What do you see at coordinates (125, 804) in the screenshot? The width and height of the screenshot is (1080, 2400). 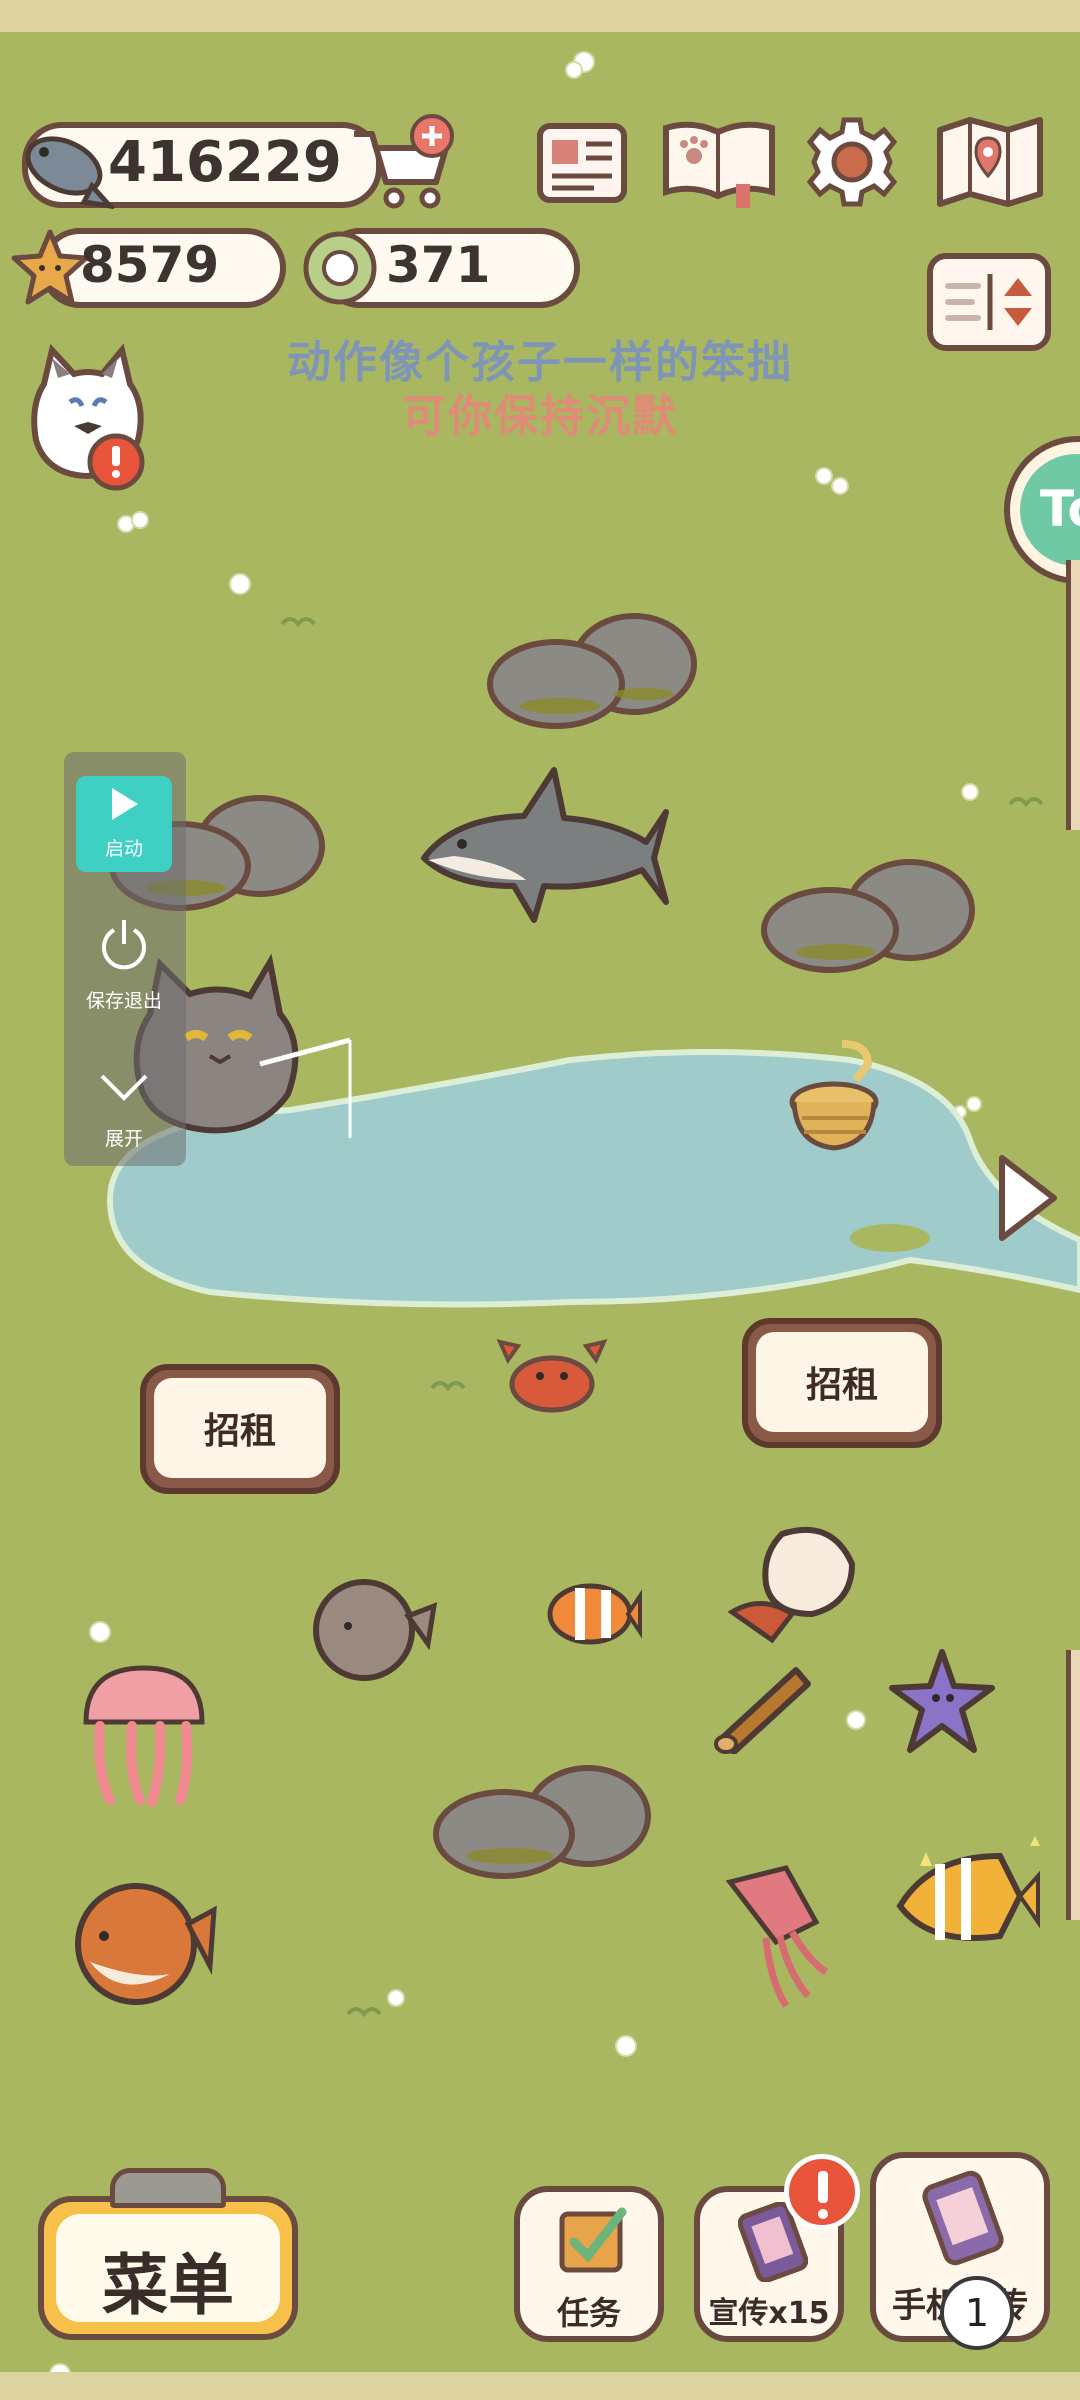 I see `play-icon` at bounding box center [125, 804].